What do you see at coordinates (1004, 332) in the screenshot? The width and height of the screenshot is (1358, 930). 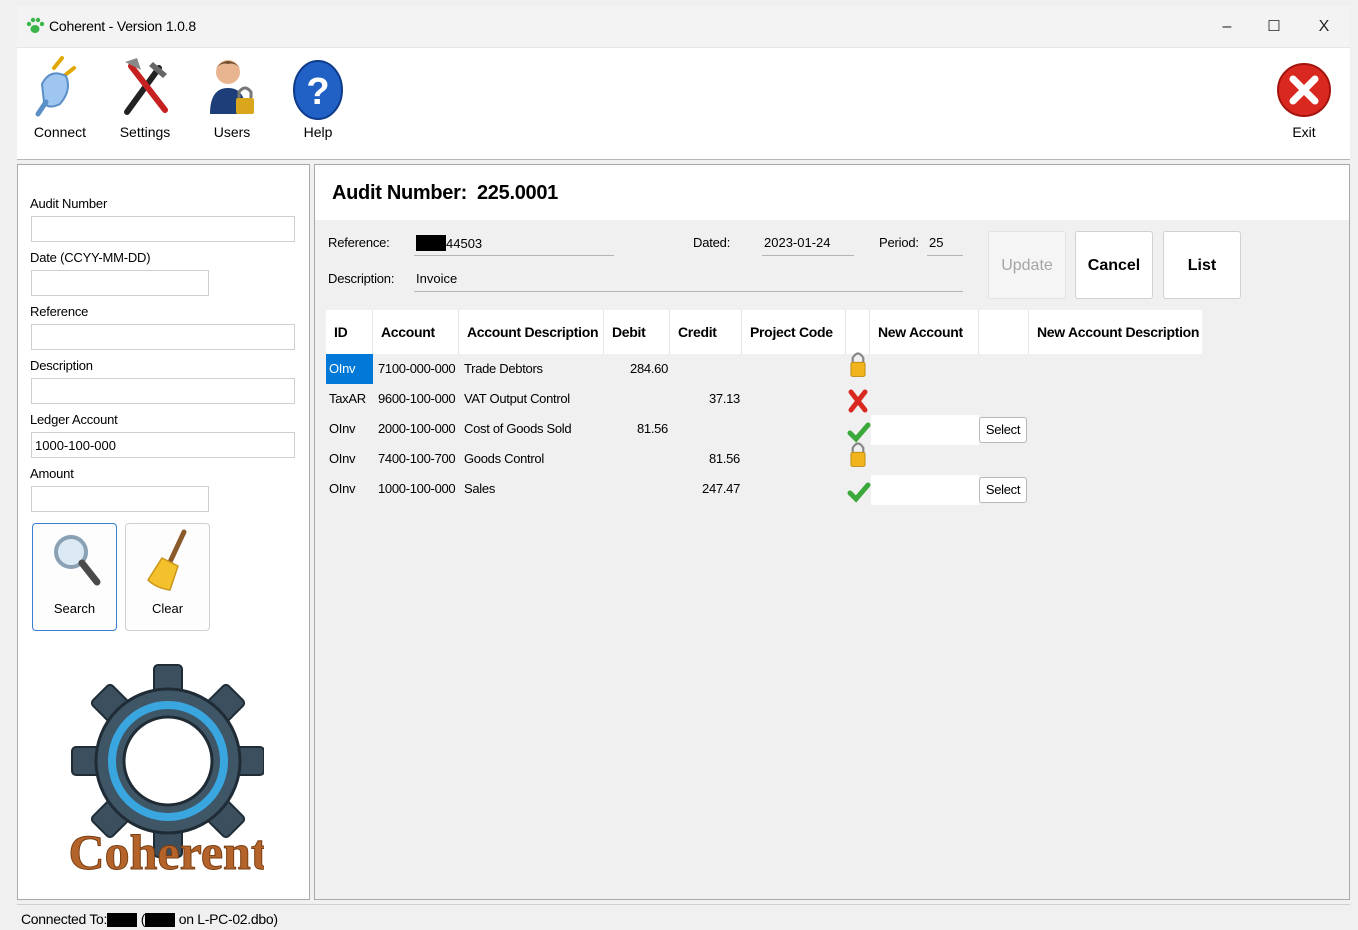 I see `col-select` at bounding box center [1004, 332].